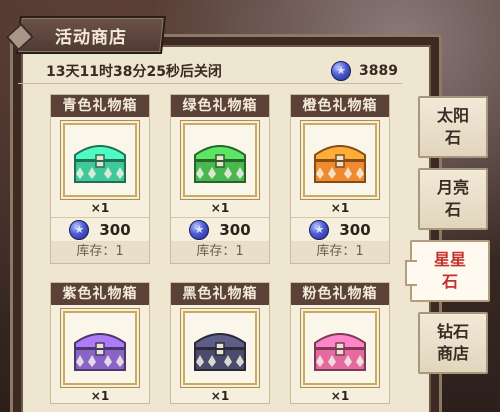  I want to click on title-banner: 活动商店, so click(91, 35).